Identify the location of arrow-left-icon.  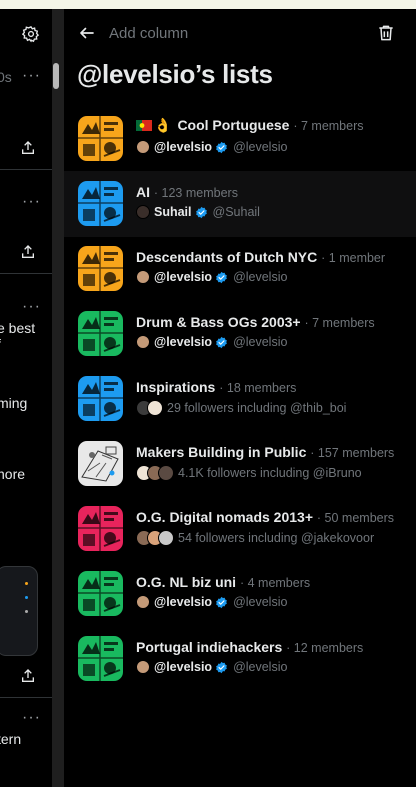
(87, 33).